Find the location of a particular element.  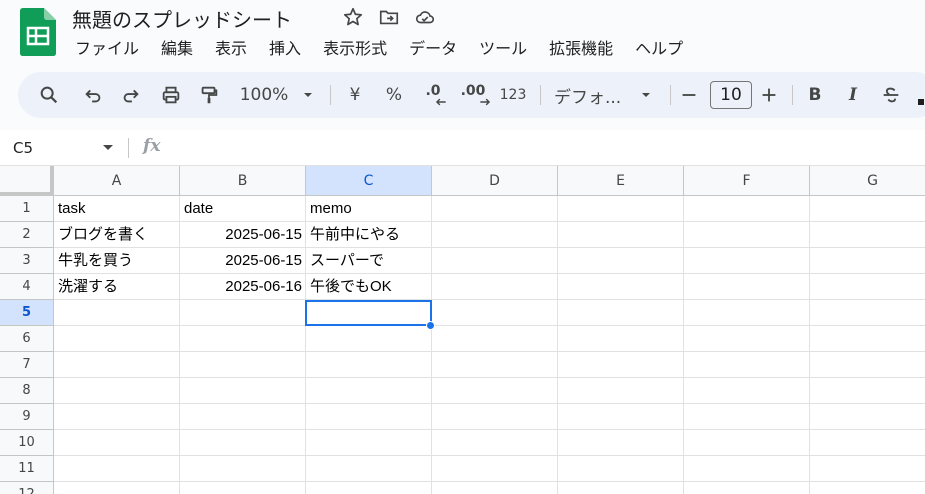

menu-data: データ is located at coordinates (433, 49).